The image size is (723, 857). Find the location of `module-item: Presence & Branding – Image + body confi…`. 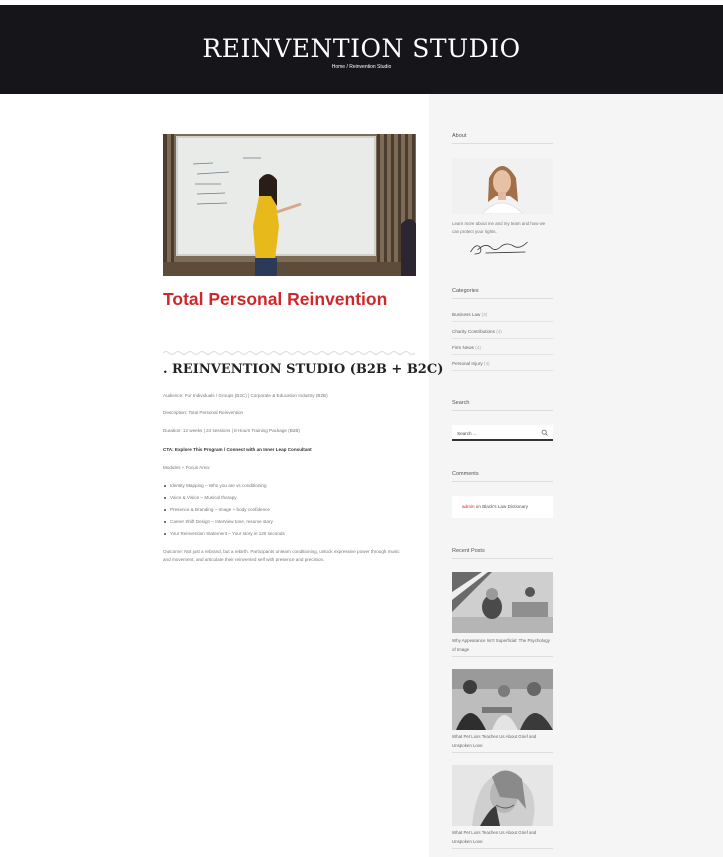

module-item: Presence & Branding – Image + body confi… is located at coordinates (217, 509).